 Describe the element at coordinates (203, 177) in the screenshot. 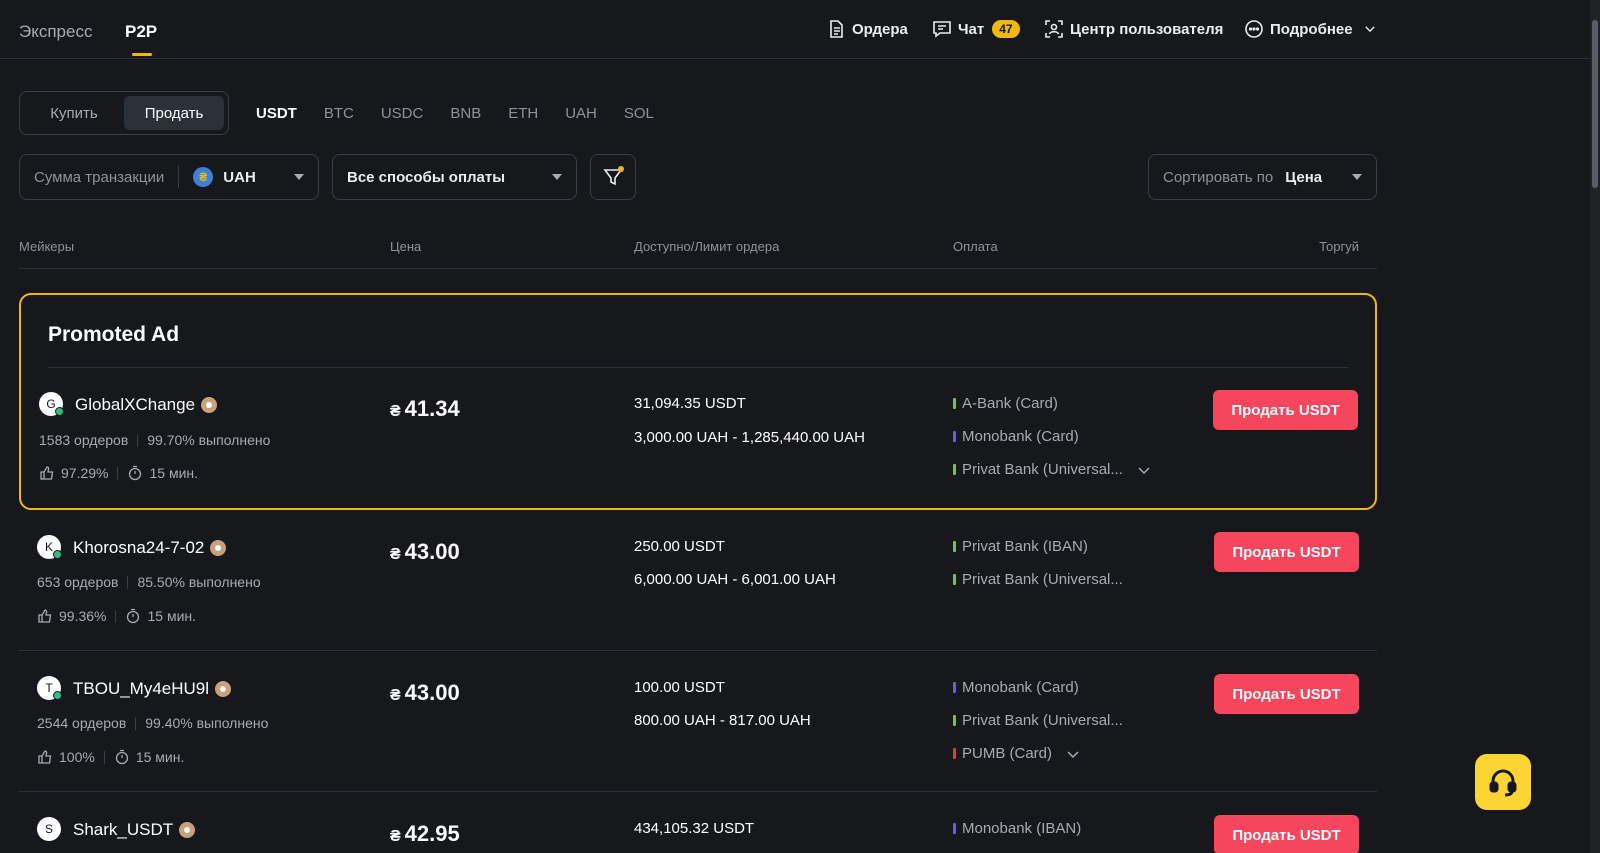

I see `uah-currency-icon: ₴` at that location.